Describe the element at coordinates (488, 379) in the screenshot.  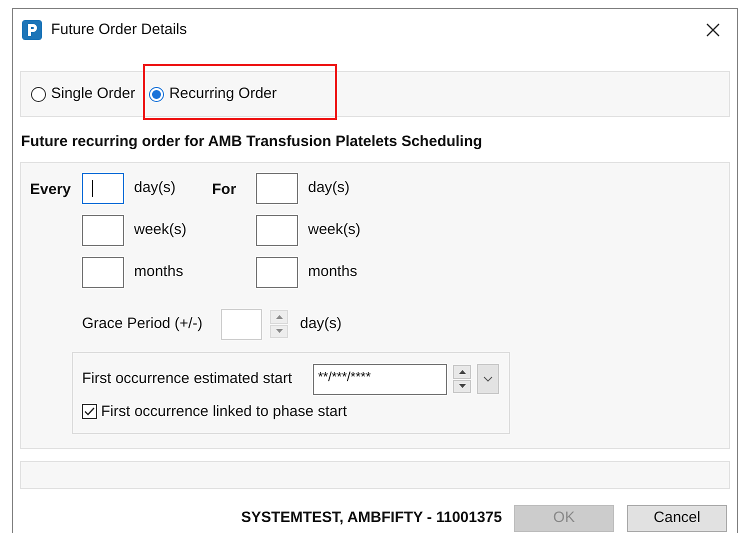
I see `chevron-down-icon` at that location.